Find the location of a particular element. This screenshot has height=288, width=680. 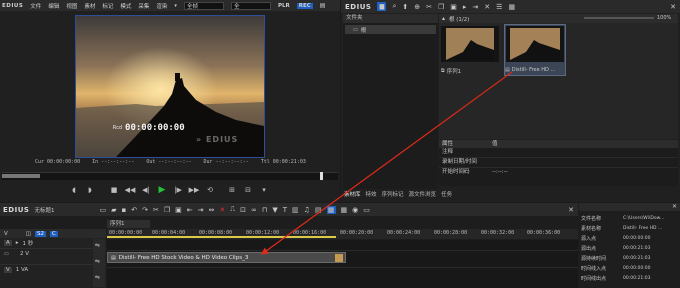

mode-dropdown: 全 is located at coordinates (250, 5).